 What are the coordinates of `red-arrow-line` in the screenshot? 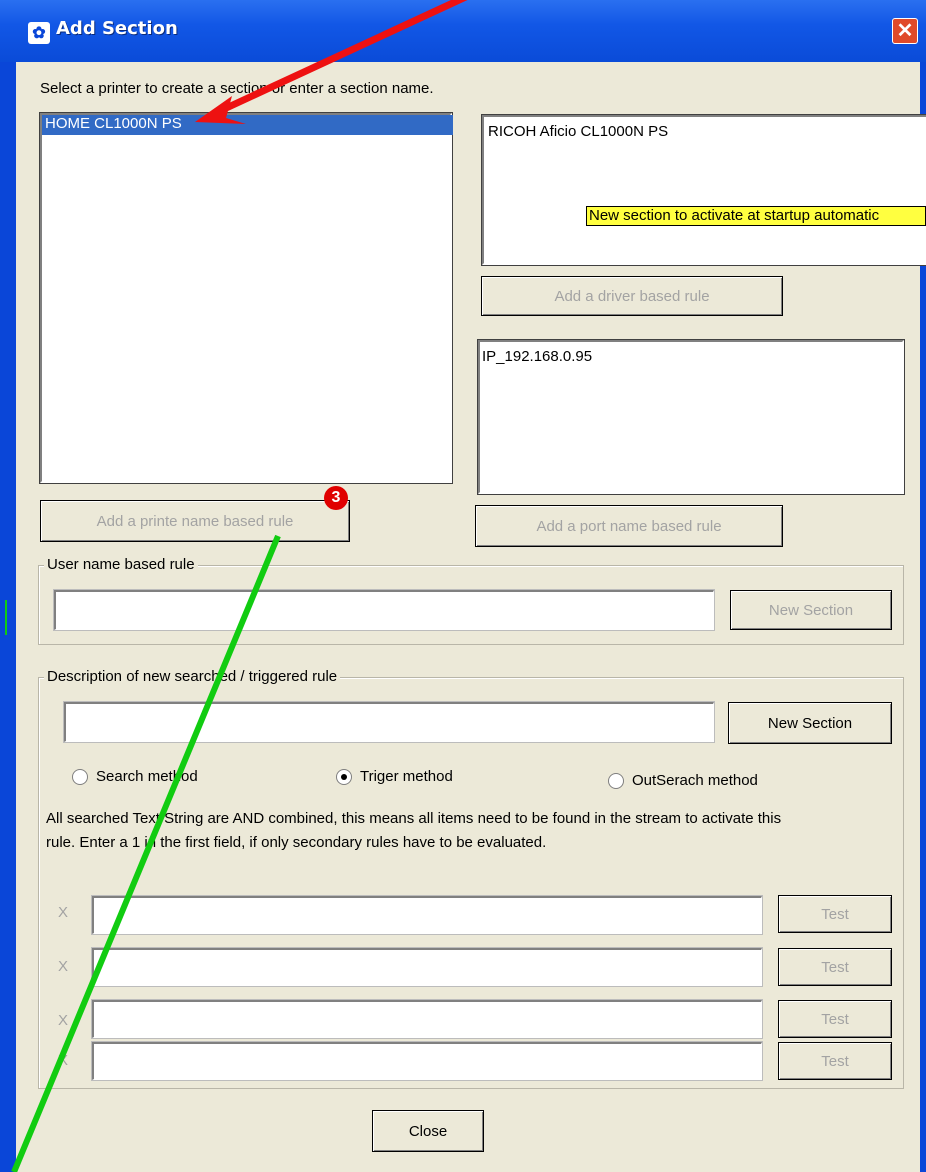 It's located at (344, 57).